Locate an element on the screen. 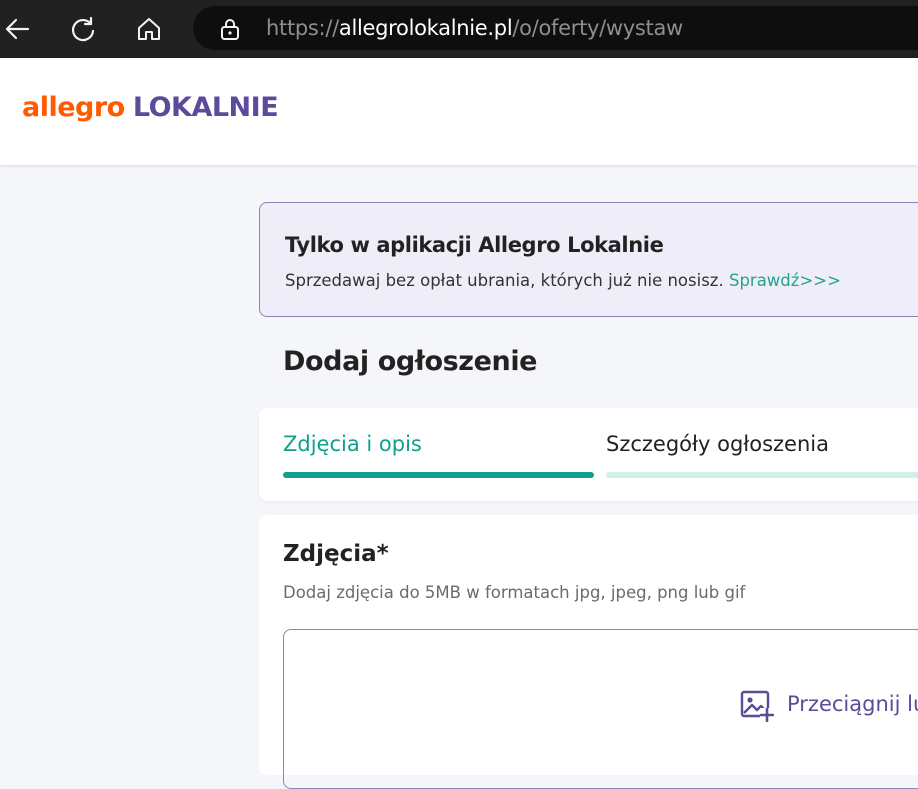 Image resolution: width=918 pixels, height=789 pixels. url-host: allegrolokalnie.pl is located at coordinates (425, 28).